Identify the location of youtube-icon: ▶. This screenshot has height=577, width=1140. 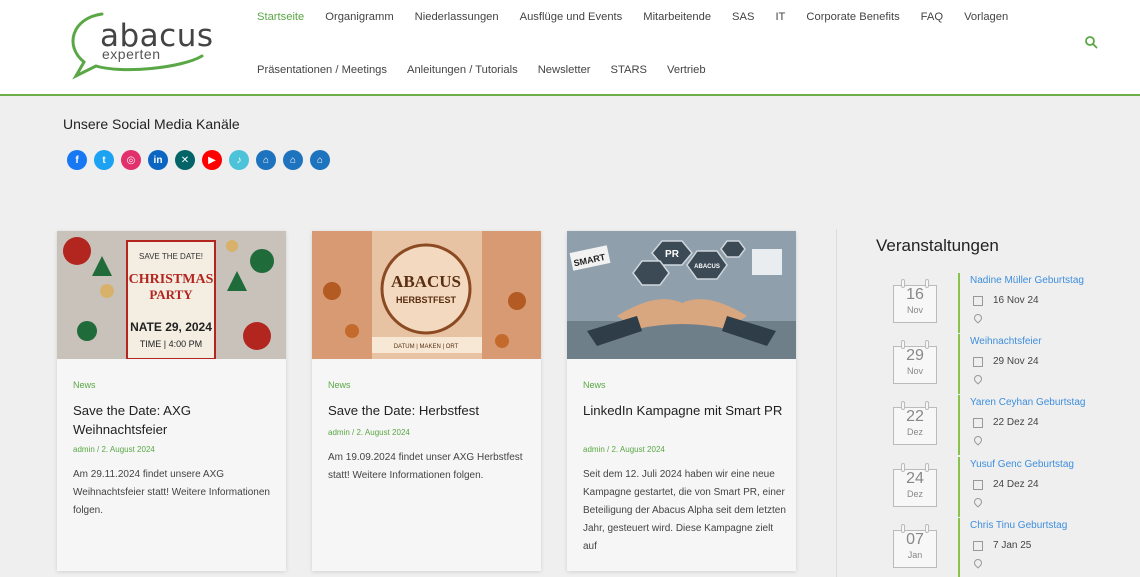
(212, 160).